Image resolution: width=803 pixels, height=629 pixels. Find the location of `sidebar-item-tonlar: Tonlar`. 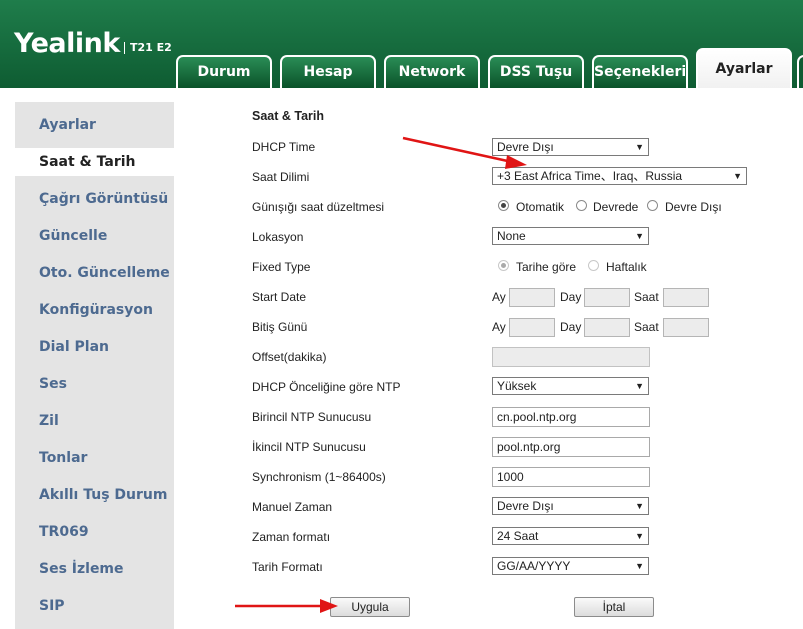

sidebar-item-tonlar: Tonlar is located at coordinates (94, 458).